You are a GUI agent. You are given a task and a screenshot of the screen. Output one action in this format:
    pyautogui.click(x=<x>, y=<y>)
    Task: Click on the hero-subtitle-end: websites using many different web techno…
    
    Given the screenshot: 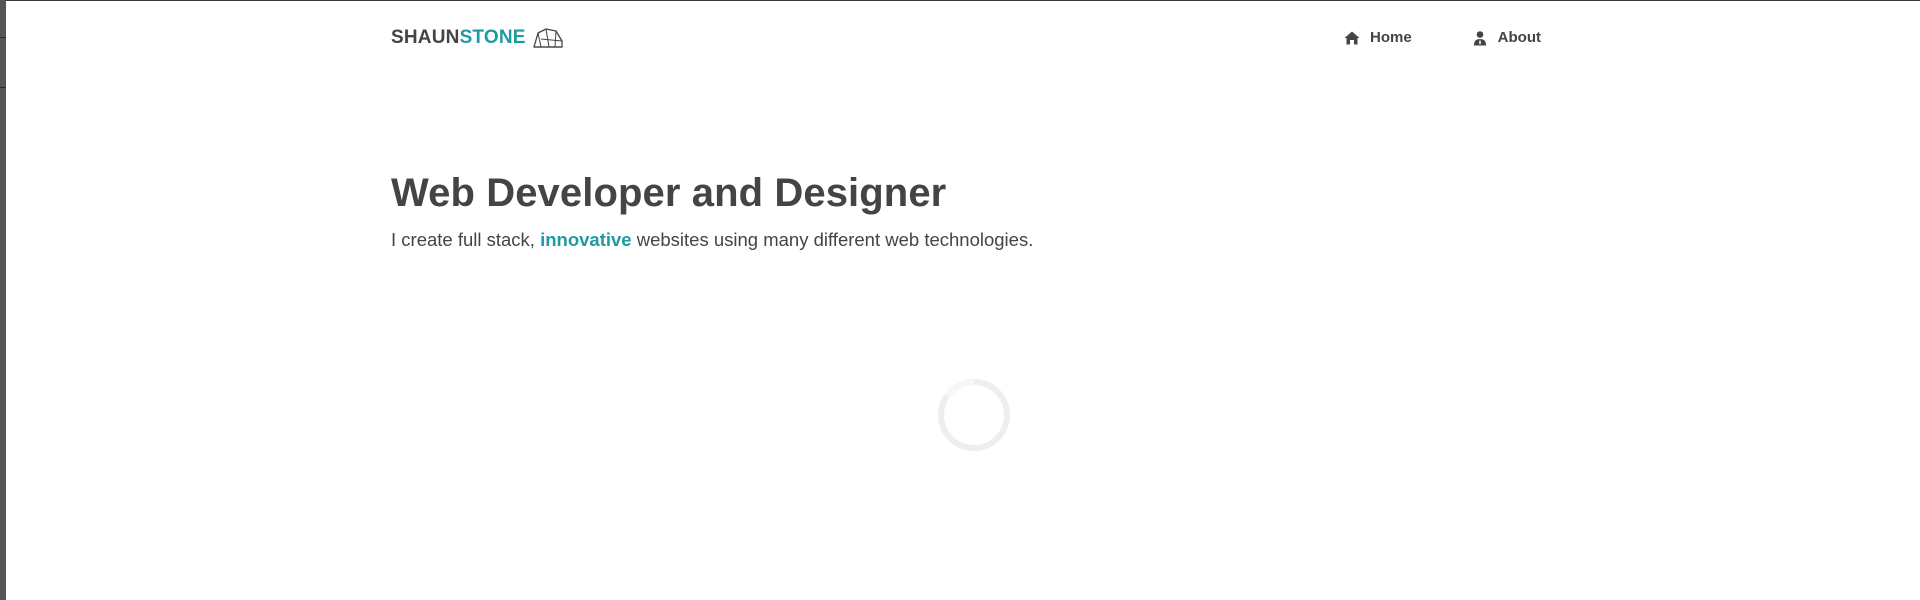 What is the action you would take?
    pyautogui.click(x=832, y=239)
    